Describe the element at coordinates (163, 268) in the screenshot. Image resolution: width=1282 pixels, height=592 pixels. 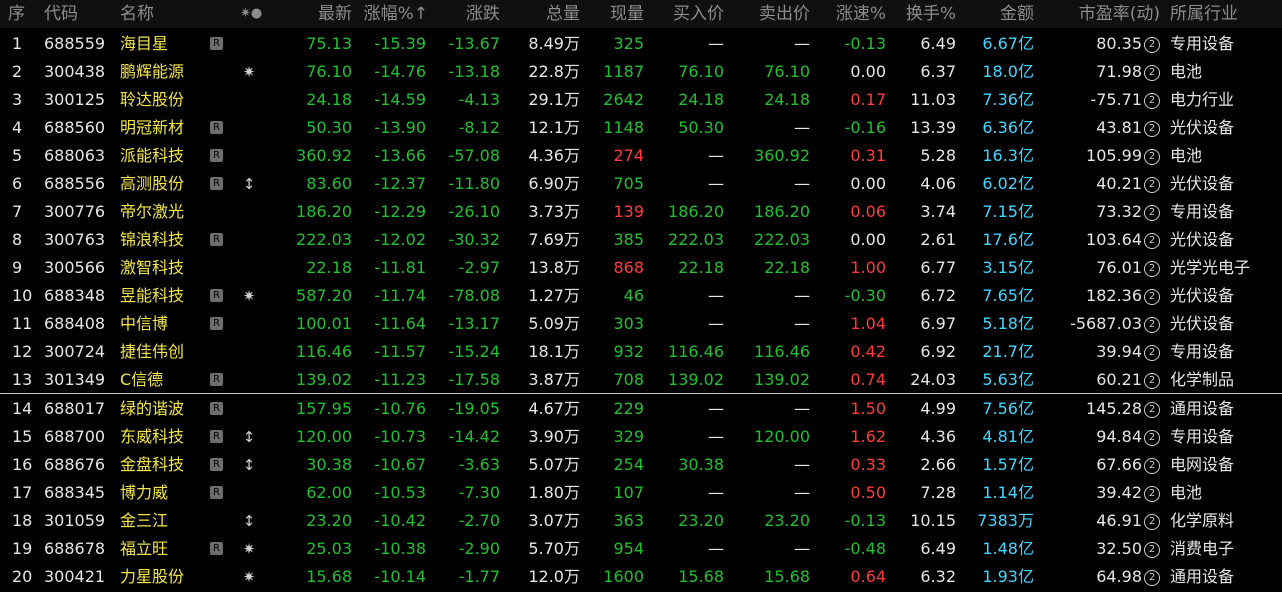
I see `stock-name: 激智科技` at that location.